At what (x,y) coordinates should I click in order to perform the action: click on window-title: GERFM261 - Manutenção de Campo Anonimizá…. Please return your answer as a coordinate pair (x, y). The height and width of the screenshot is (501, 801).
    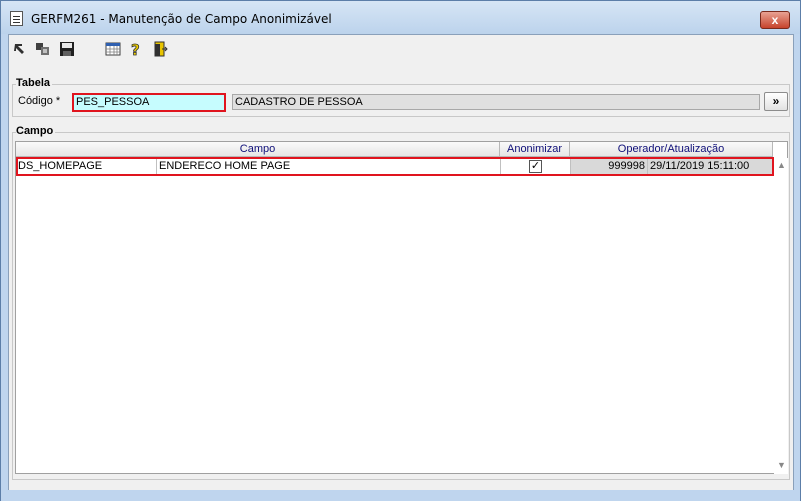
    Looking at the image, I should click on (181, 19).